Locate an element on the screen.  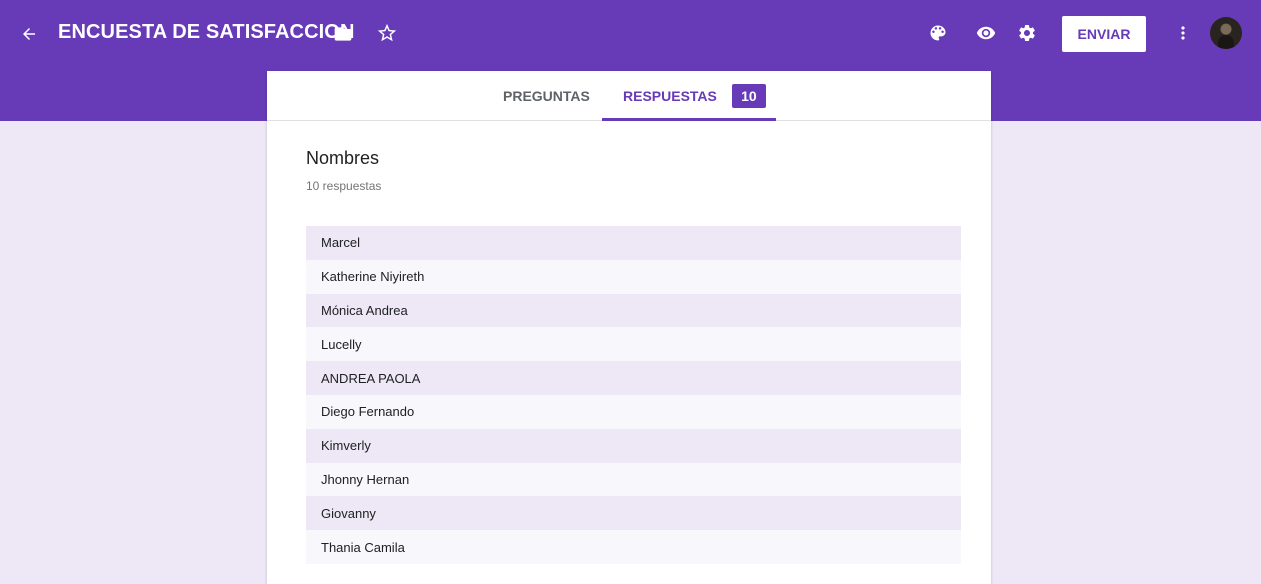
list-item: Jhonny Hernan is located at coordinates (633, 479).